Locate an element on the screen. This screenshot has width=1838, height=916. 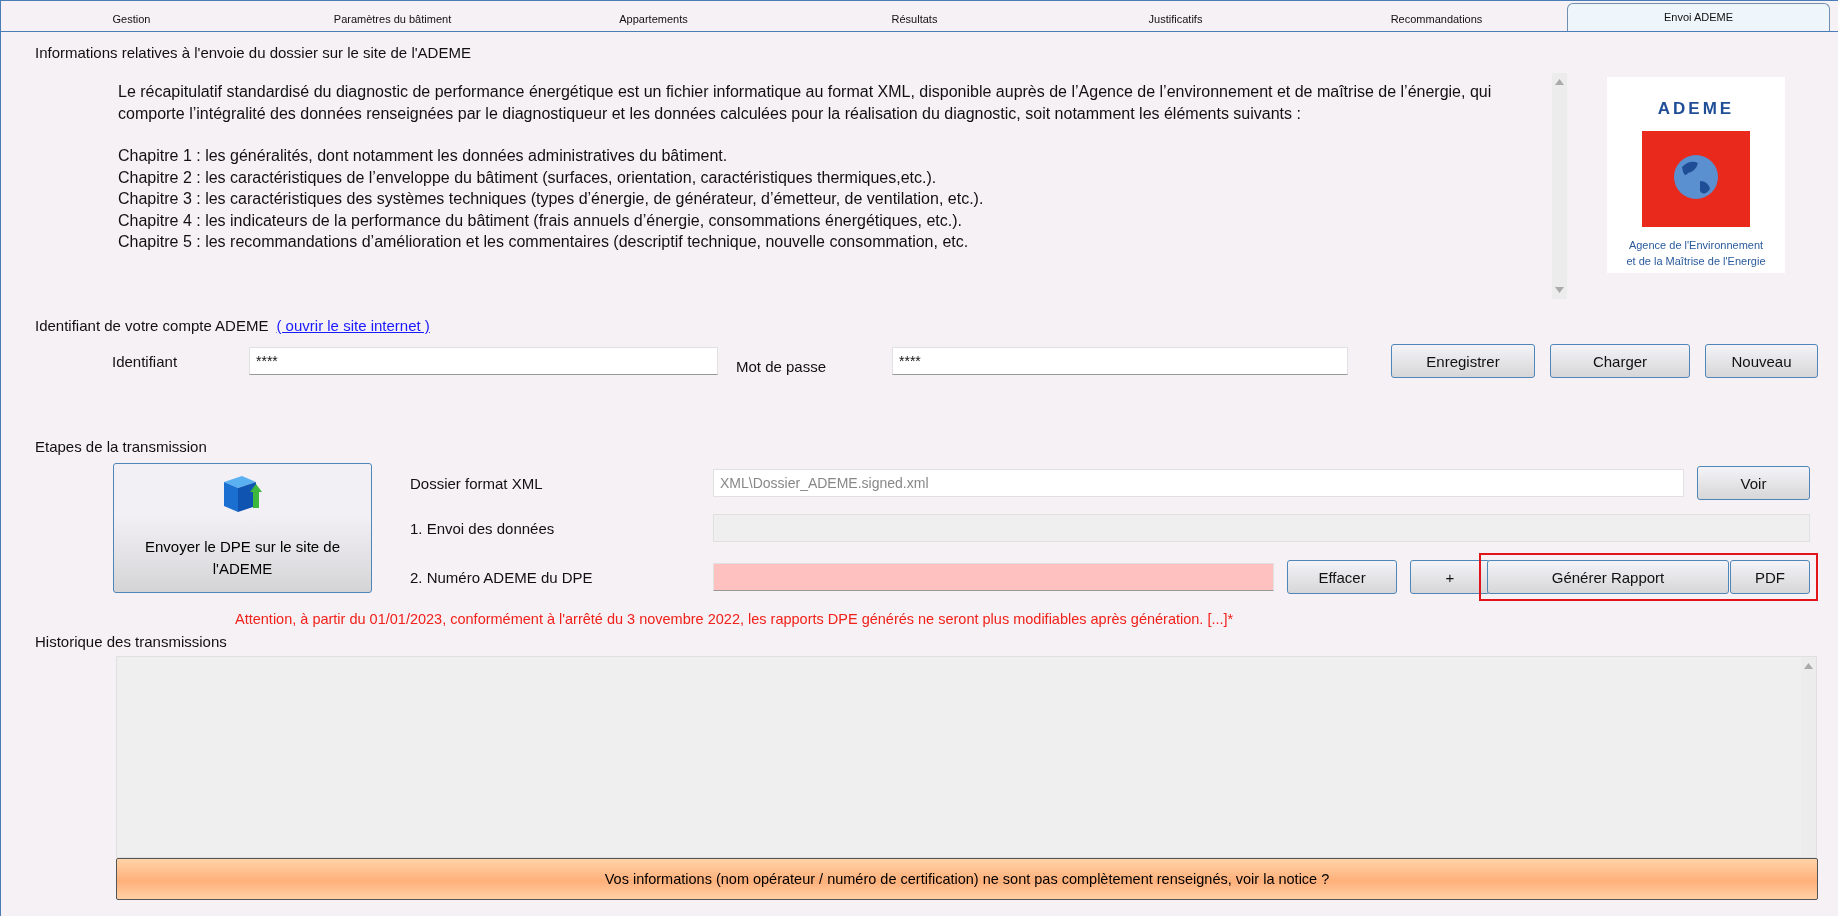
load-button: Charger is located at coordinates (1620, 361).